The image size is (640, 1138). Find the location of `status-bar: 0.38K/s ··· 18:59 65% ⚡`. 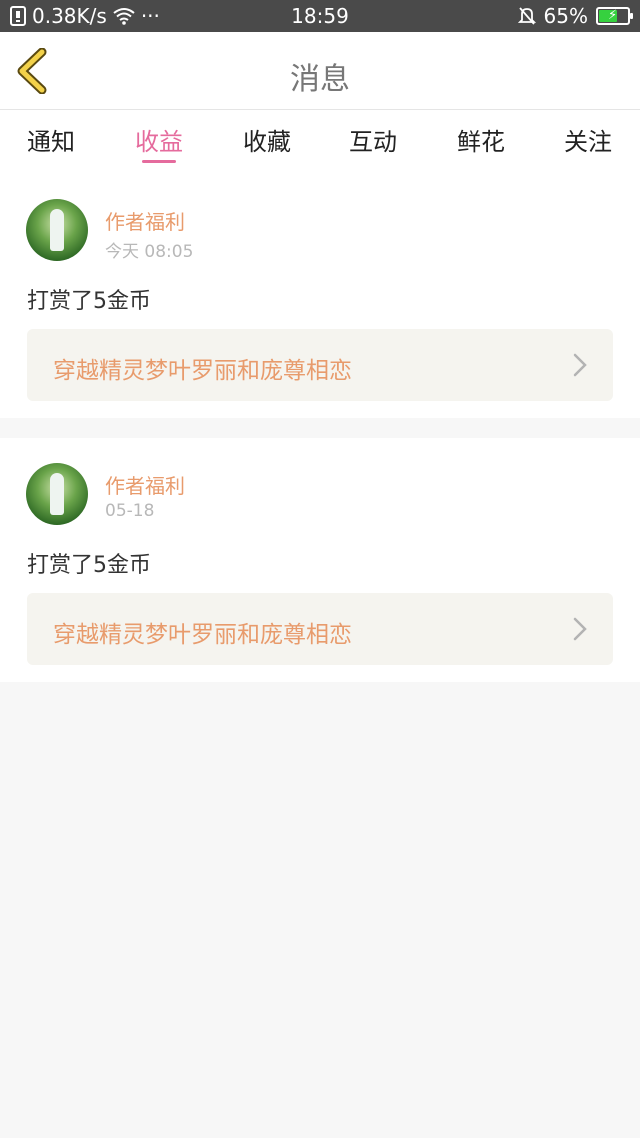

status-bar: 0.38K/s ··· 18:59 65% ⚡ is located at coordinates (320, 16).